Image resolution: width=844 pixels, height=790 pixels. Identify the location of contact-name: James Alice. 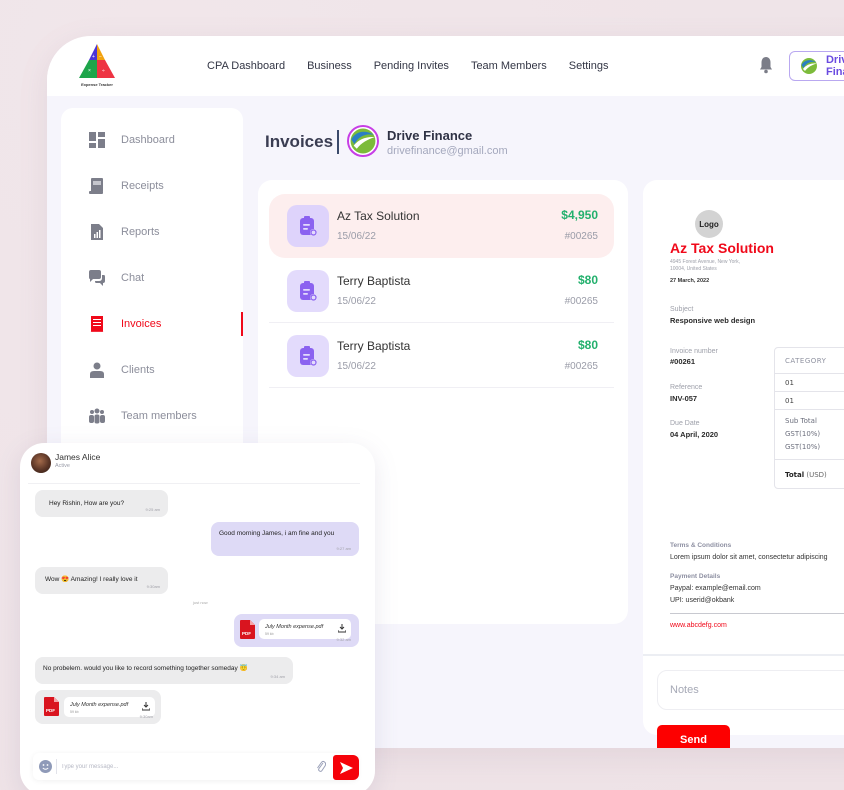
(78, 457).